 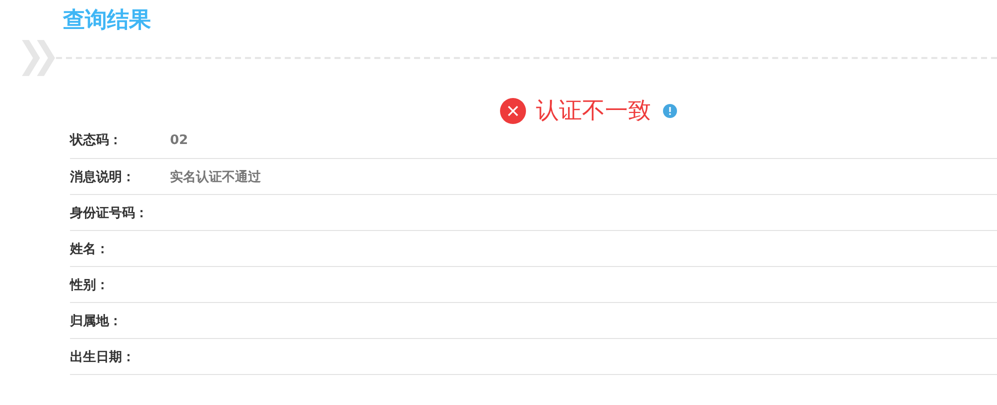 I want to click on section-title: 查询结果, so click(x=107, y=21).